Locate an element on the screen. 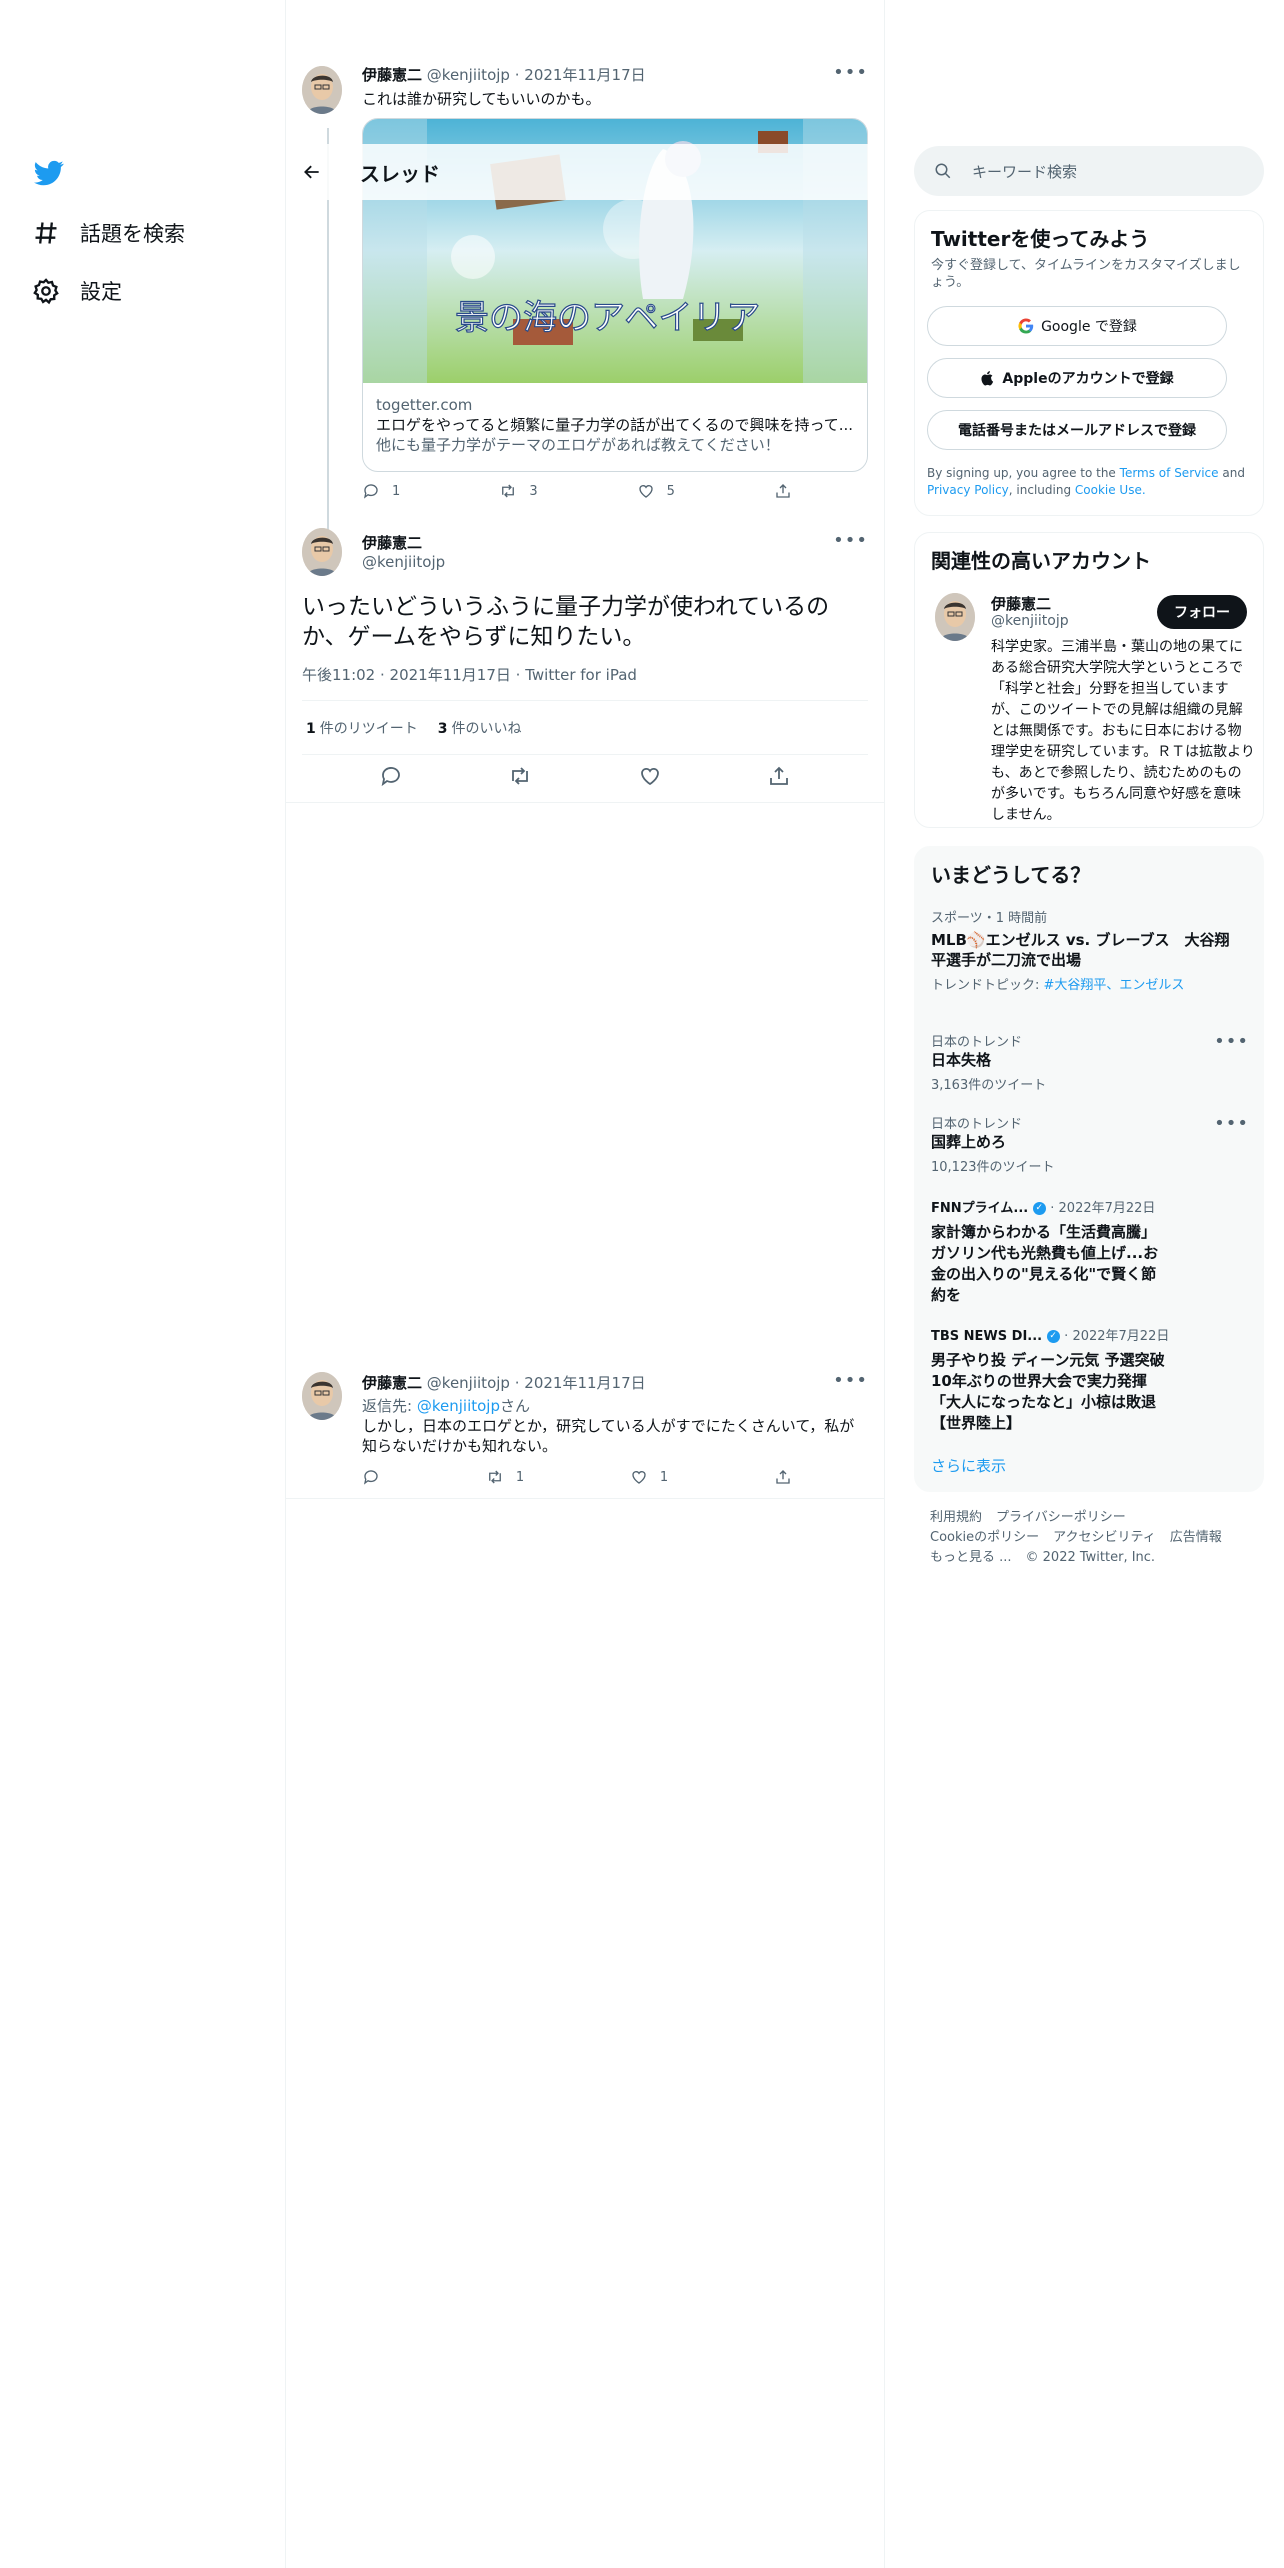 The width and height of the screenshot is (1284, 2568). tweet-time: 午後11:02 is located at coordinates (338, 675).